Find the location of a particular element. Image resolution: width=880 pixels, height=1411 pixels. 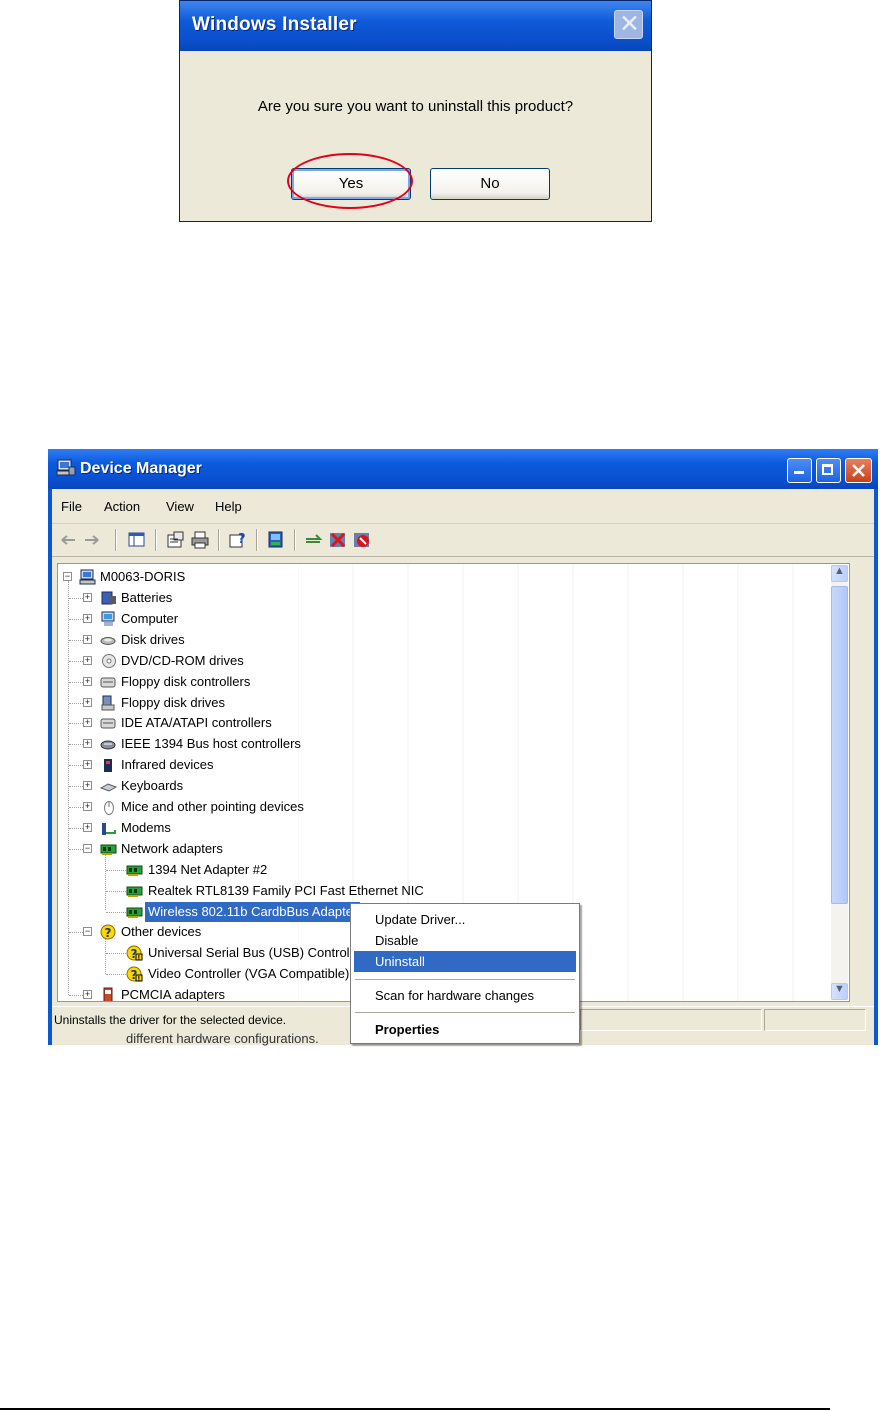

console-tree-icon is located at coordinates (137, 540).